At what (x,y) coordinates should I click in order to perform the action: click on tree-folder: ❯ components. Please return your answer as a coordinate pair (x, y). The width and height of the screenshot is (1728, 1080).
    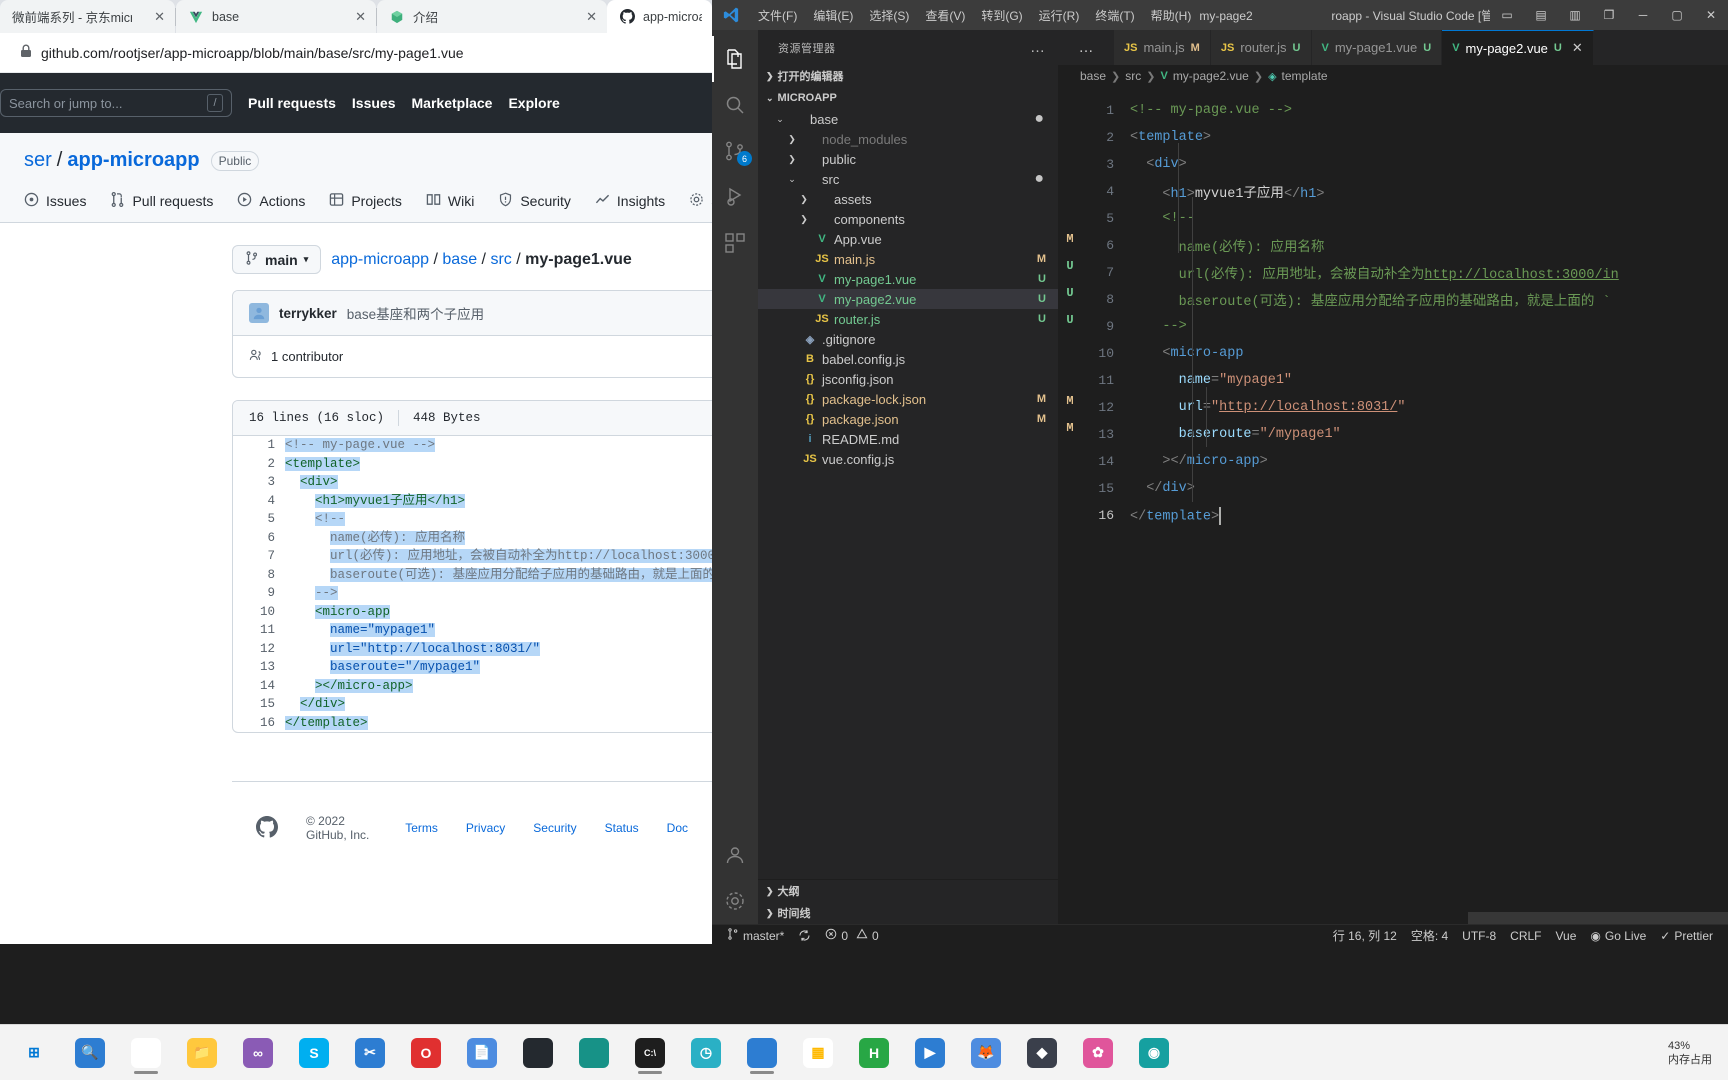
    Looking at the image, I should click on (908, 219).